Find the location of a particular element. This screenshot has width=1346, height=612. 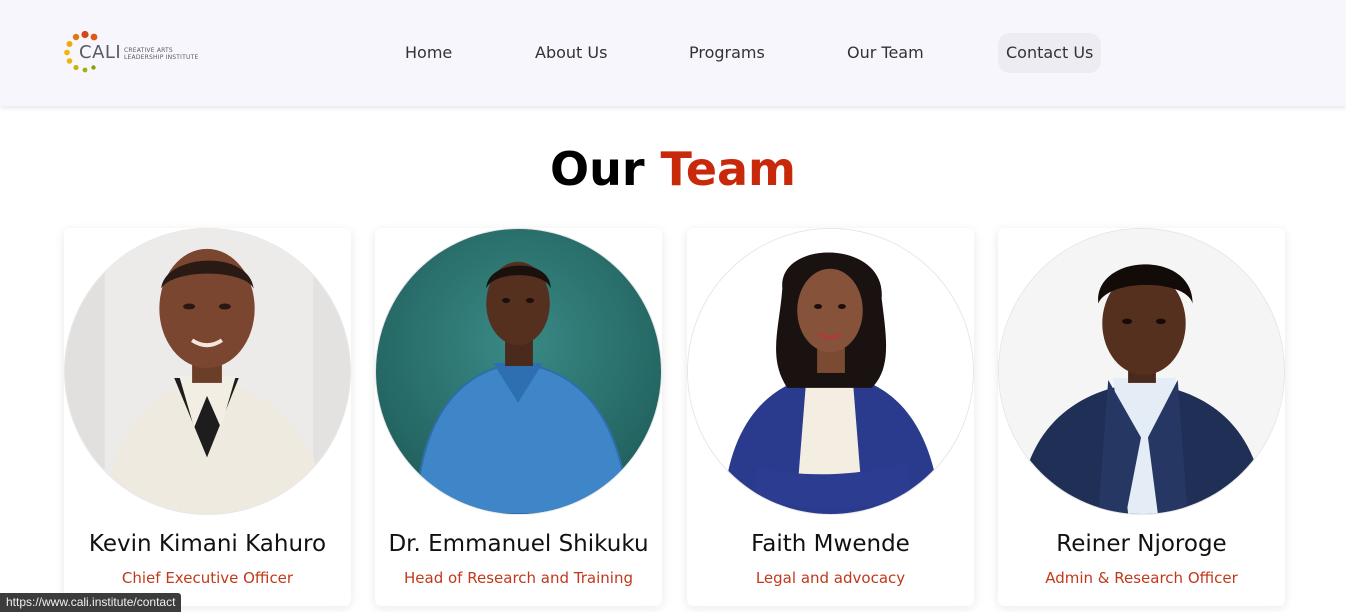

member-name: Kevin Kimani Kahuro is located at coordinates (207, 544).